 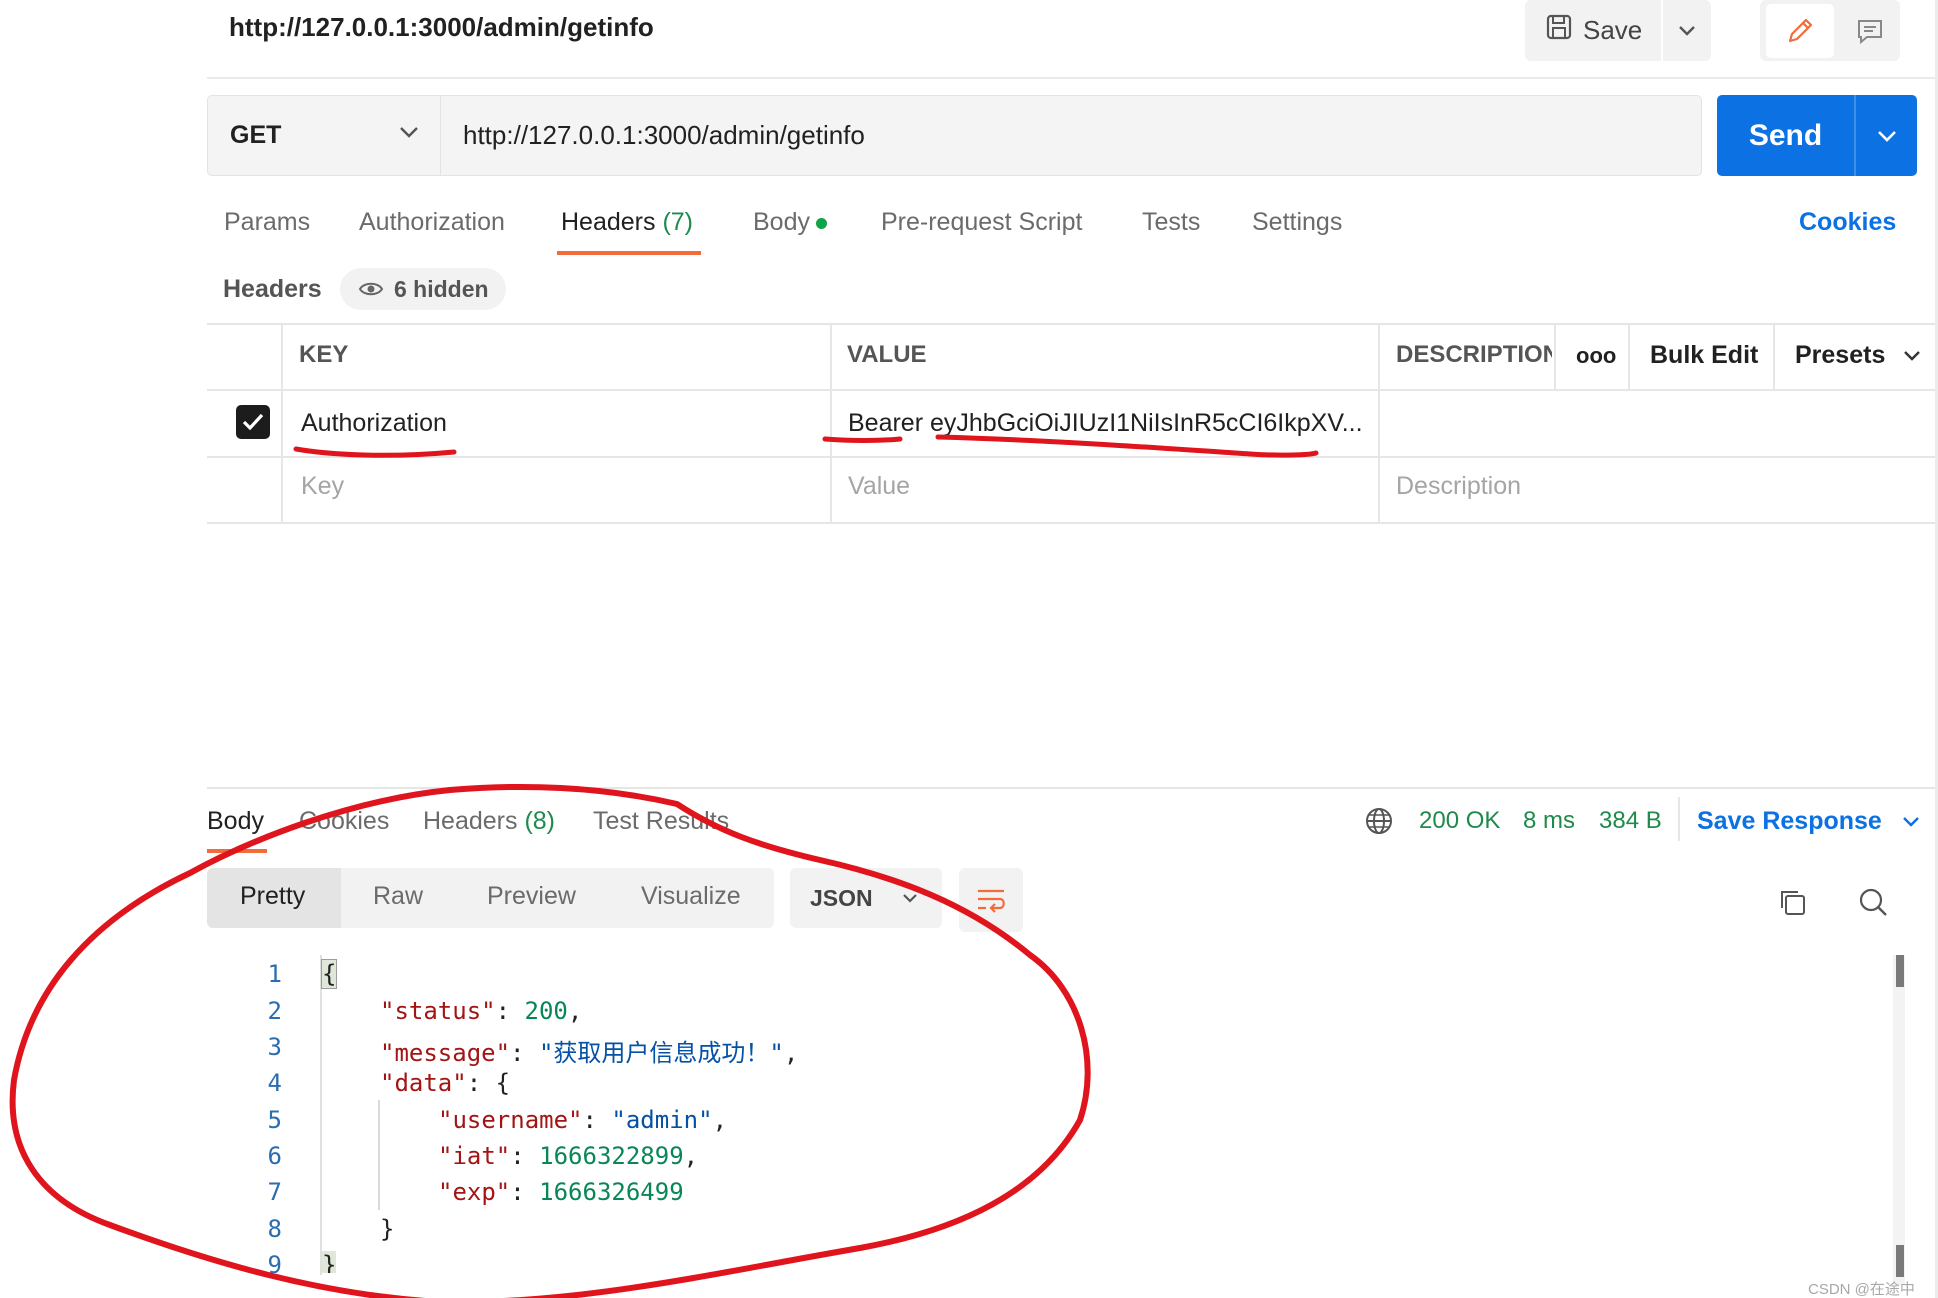 I want to click on json-close-brace: }, so click(x=329, y=1262).